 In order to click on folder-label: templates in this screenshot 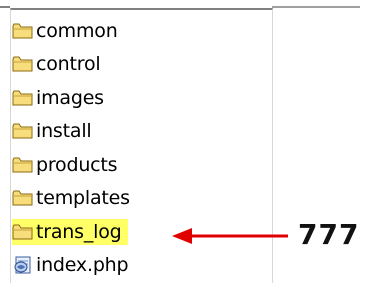, I will do `click(83, 198)`.